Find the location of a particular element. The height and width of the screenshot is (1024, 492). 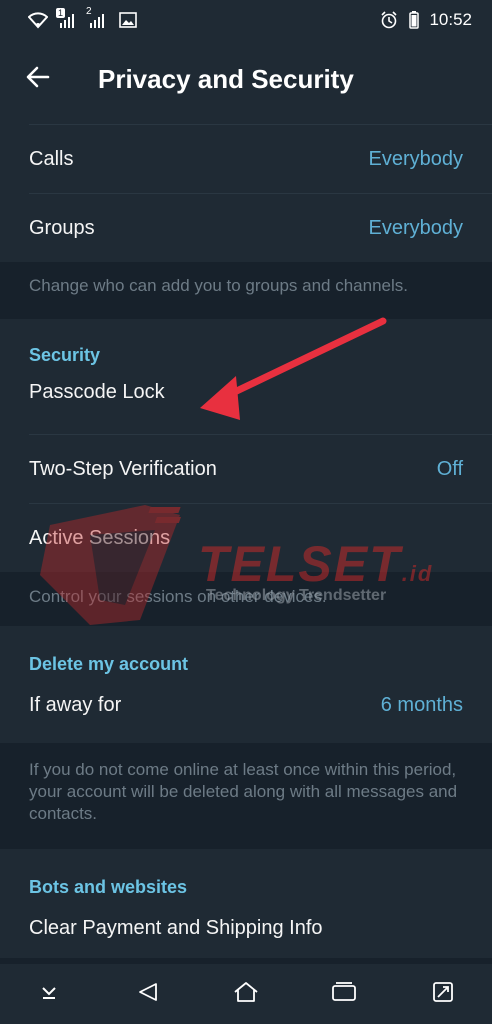

clear-payment-row: Clear Payment and Shipping Info is located at coordinates (246, 928).